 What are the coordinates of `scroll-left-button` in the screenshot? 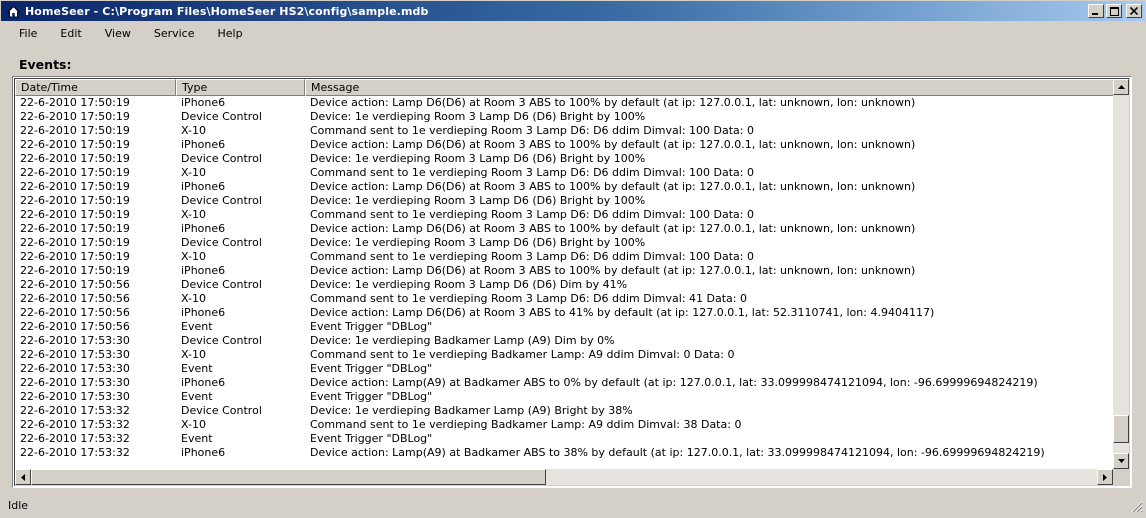 It's located at (23, 477).